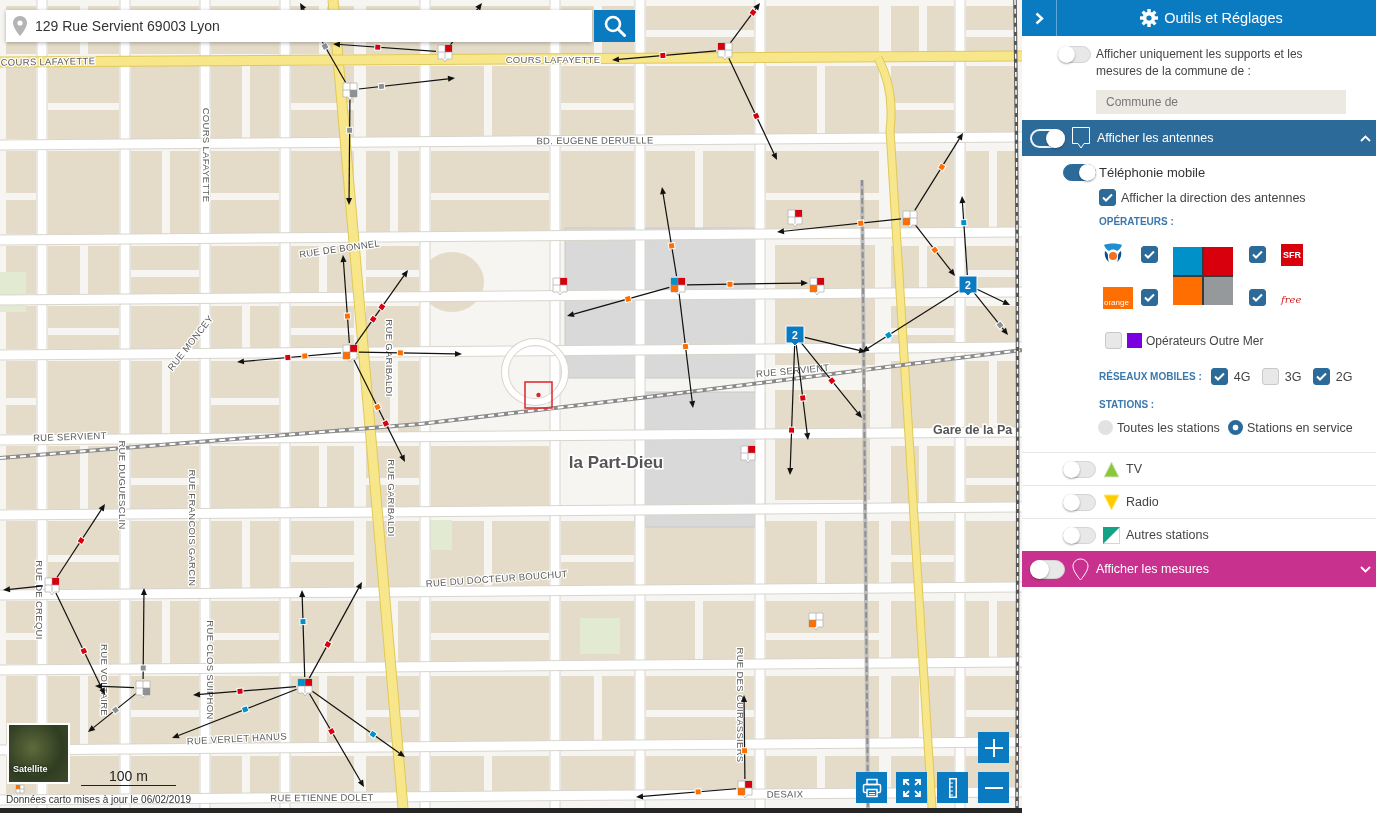  Describe the element at coordinates (99, 799) in the screenshot. I see `attribution-text: Données carto mises à jour le 06/02/2019` at that location.